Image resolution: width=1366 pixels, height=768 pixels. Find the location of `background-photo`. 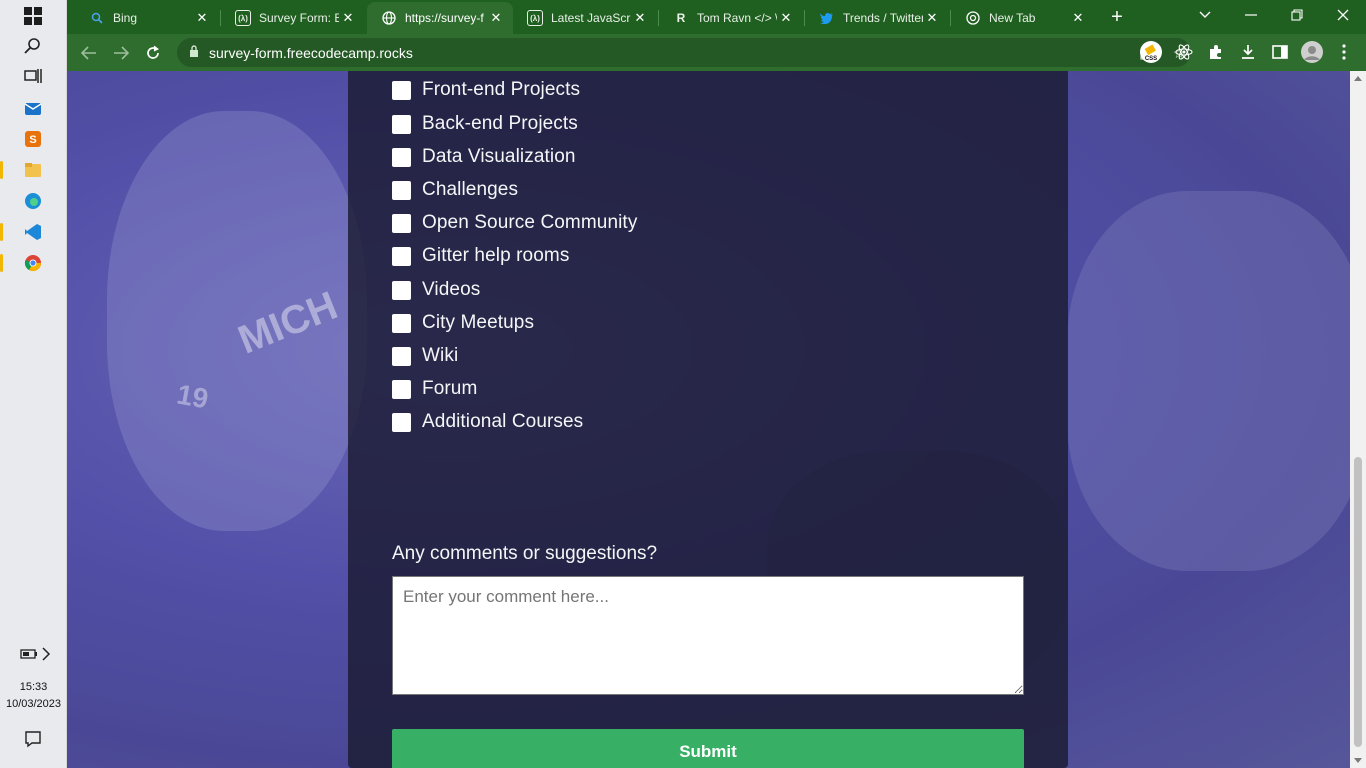

background-photo is located at coordinates (1208, 381).